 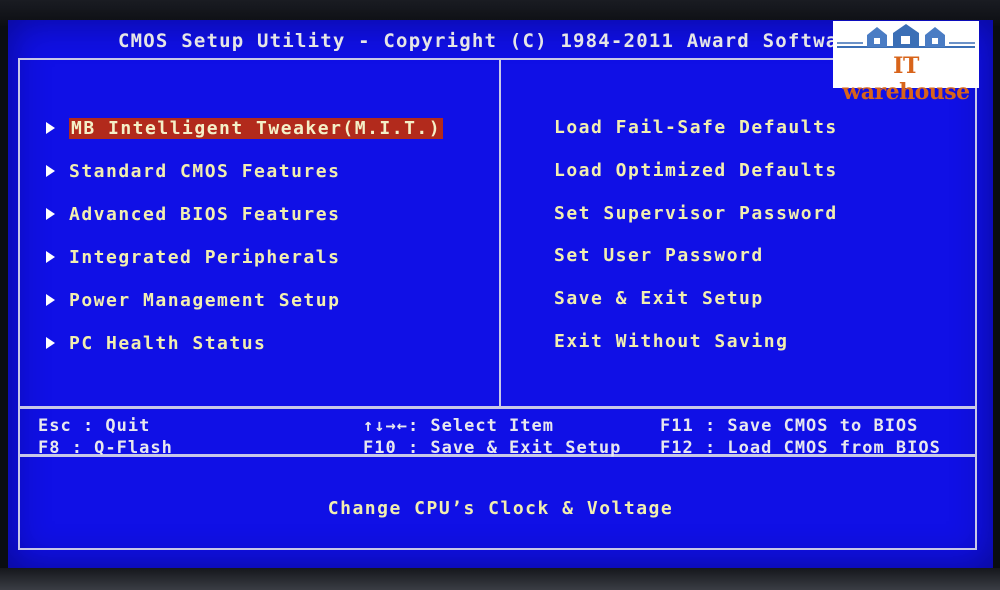 I want to click on menu-item-save-exit: Save & Exit Setup, so click(x=659, y=301).